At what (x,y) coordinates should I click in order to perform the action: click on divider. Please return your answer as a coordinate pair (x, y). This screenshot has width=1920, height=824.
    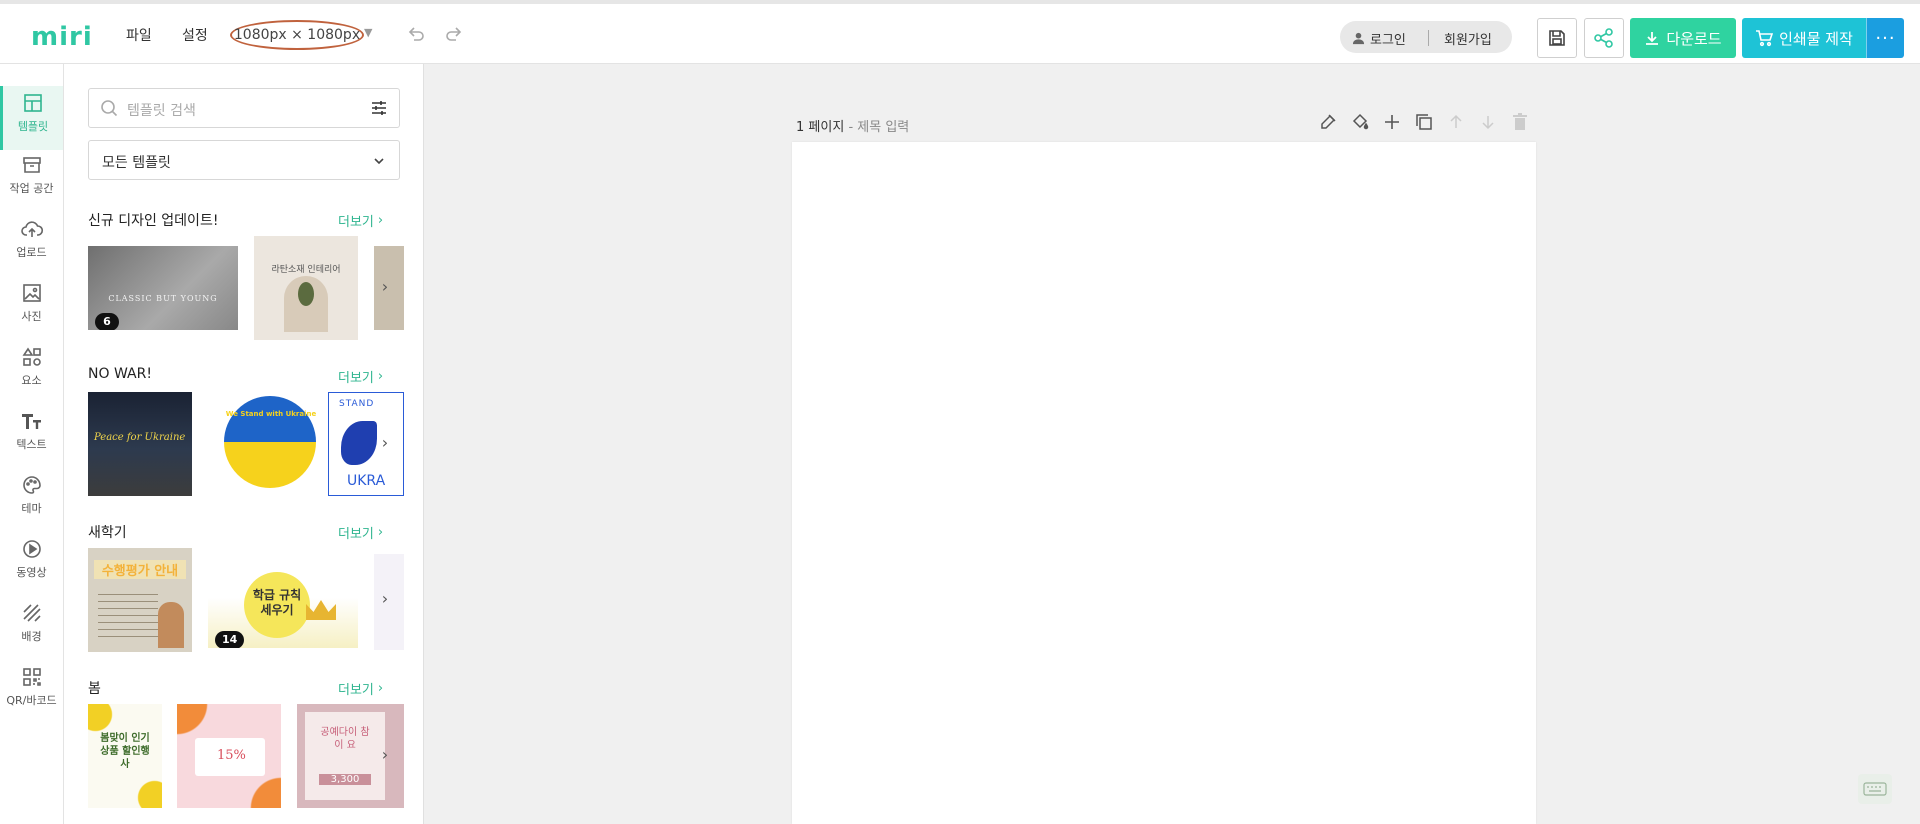
    Looking at the image, I should click on (1428, 38).